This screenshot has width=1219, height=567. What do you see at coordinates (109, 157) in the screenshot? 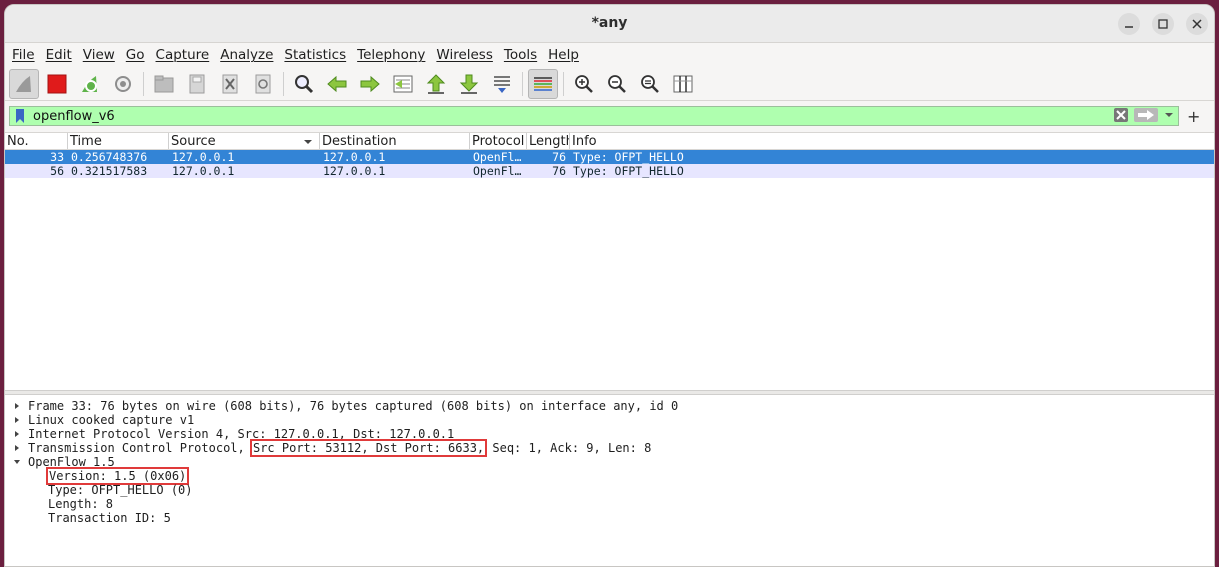
I see `packet-time: 0.256748376` at bounding box center [109, 157].